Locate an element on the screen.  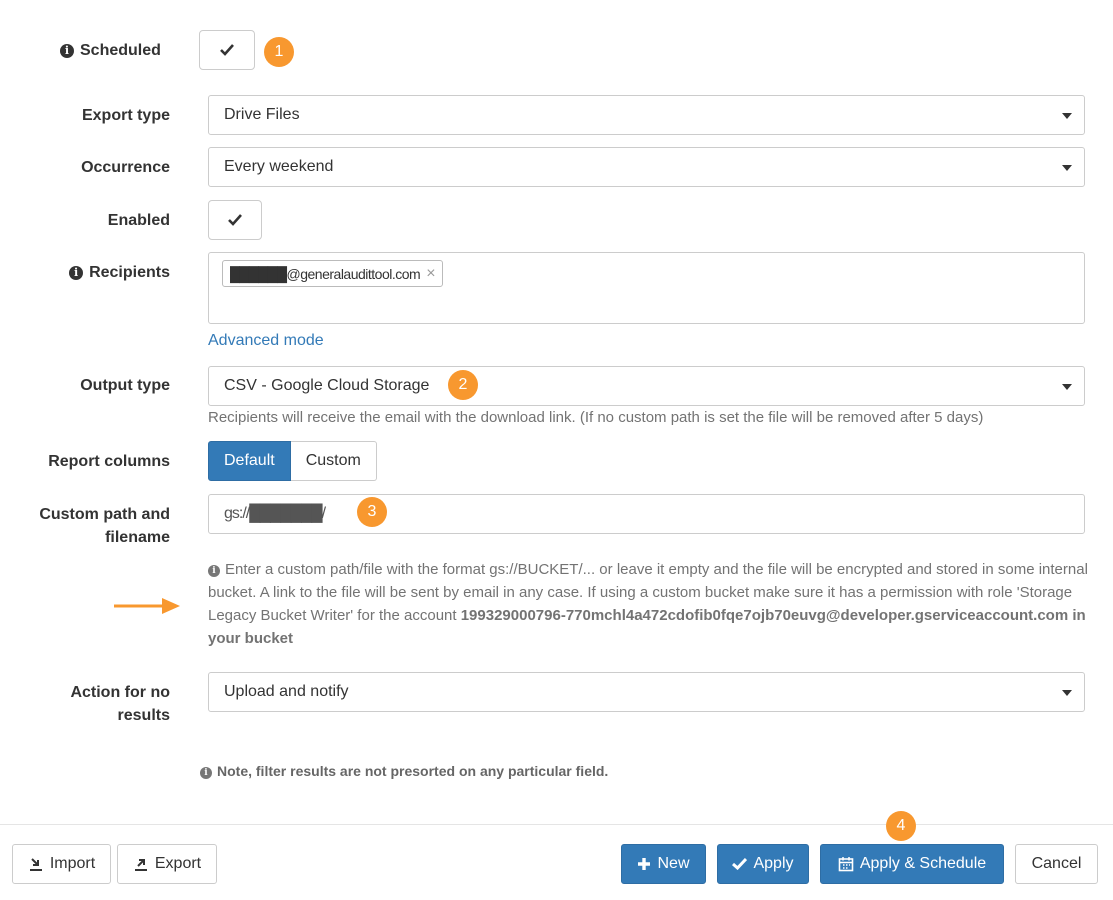
scheduled-checkbox is located at coordinates (227, 50).